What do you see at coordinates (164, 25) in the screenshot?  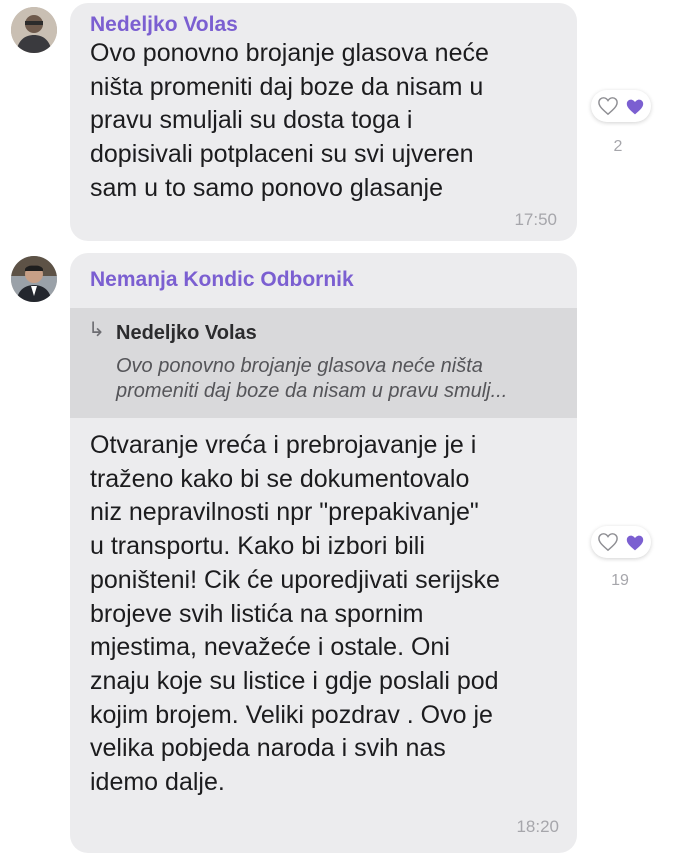 I see `sender-name: Nedeljko Volas` at bounding box center [164, 25].